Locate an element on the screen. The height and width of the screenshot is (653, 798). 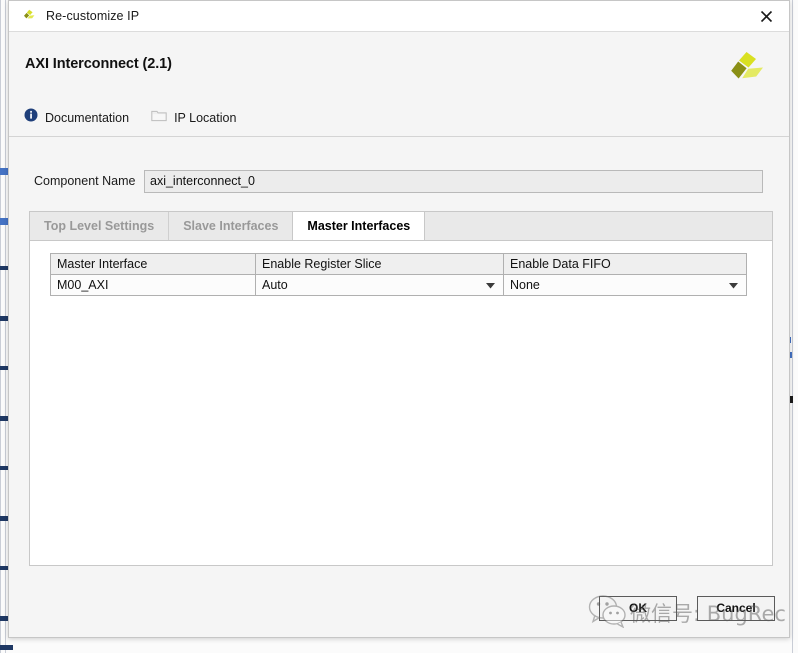
component-name-row: Component Name is located at coordinates (399, 181).